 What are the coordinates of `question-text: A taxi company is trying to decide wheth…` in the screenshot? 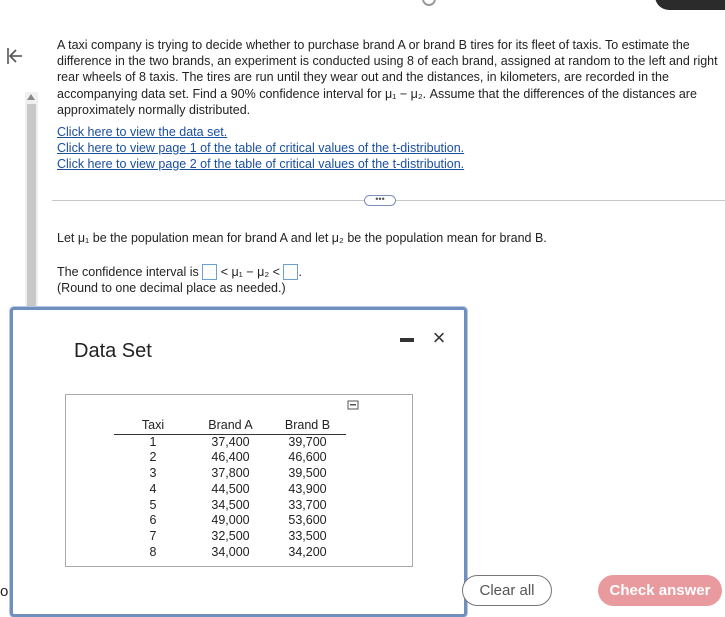 It's located at (387, 77).